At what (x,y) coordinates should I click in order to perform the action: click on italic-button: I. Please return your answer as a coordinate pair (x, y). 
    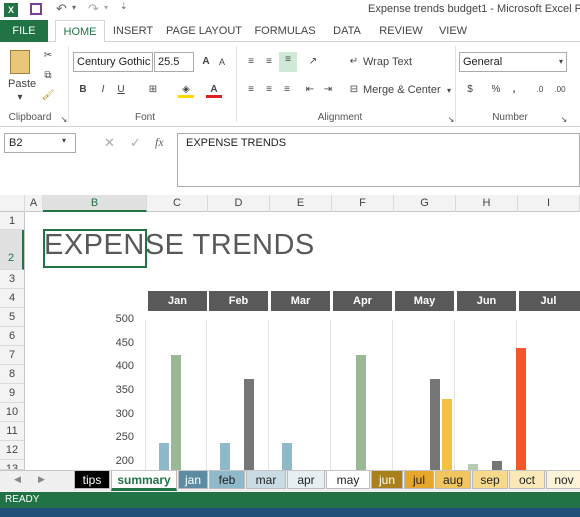
    Looking at the image, I should click on (103, 90).